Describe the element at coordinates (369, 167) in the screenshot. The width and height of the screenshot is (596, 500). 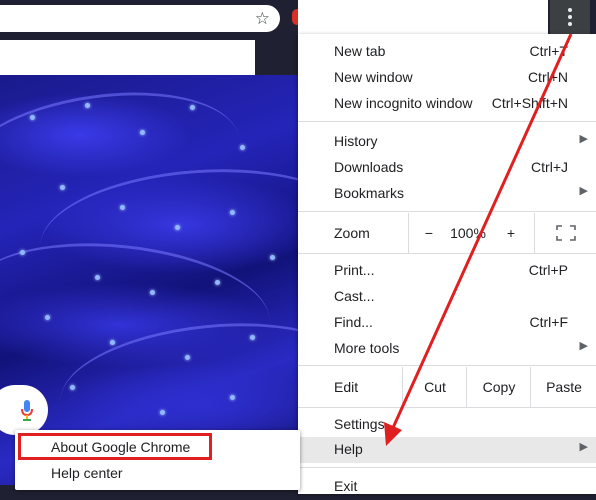
I see `menu-label: Downloads` at that location.